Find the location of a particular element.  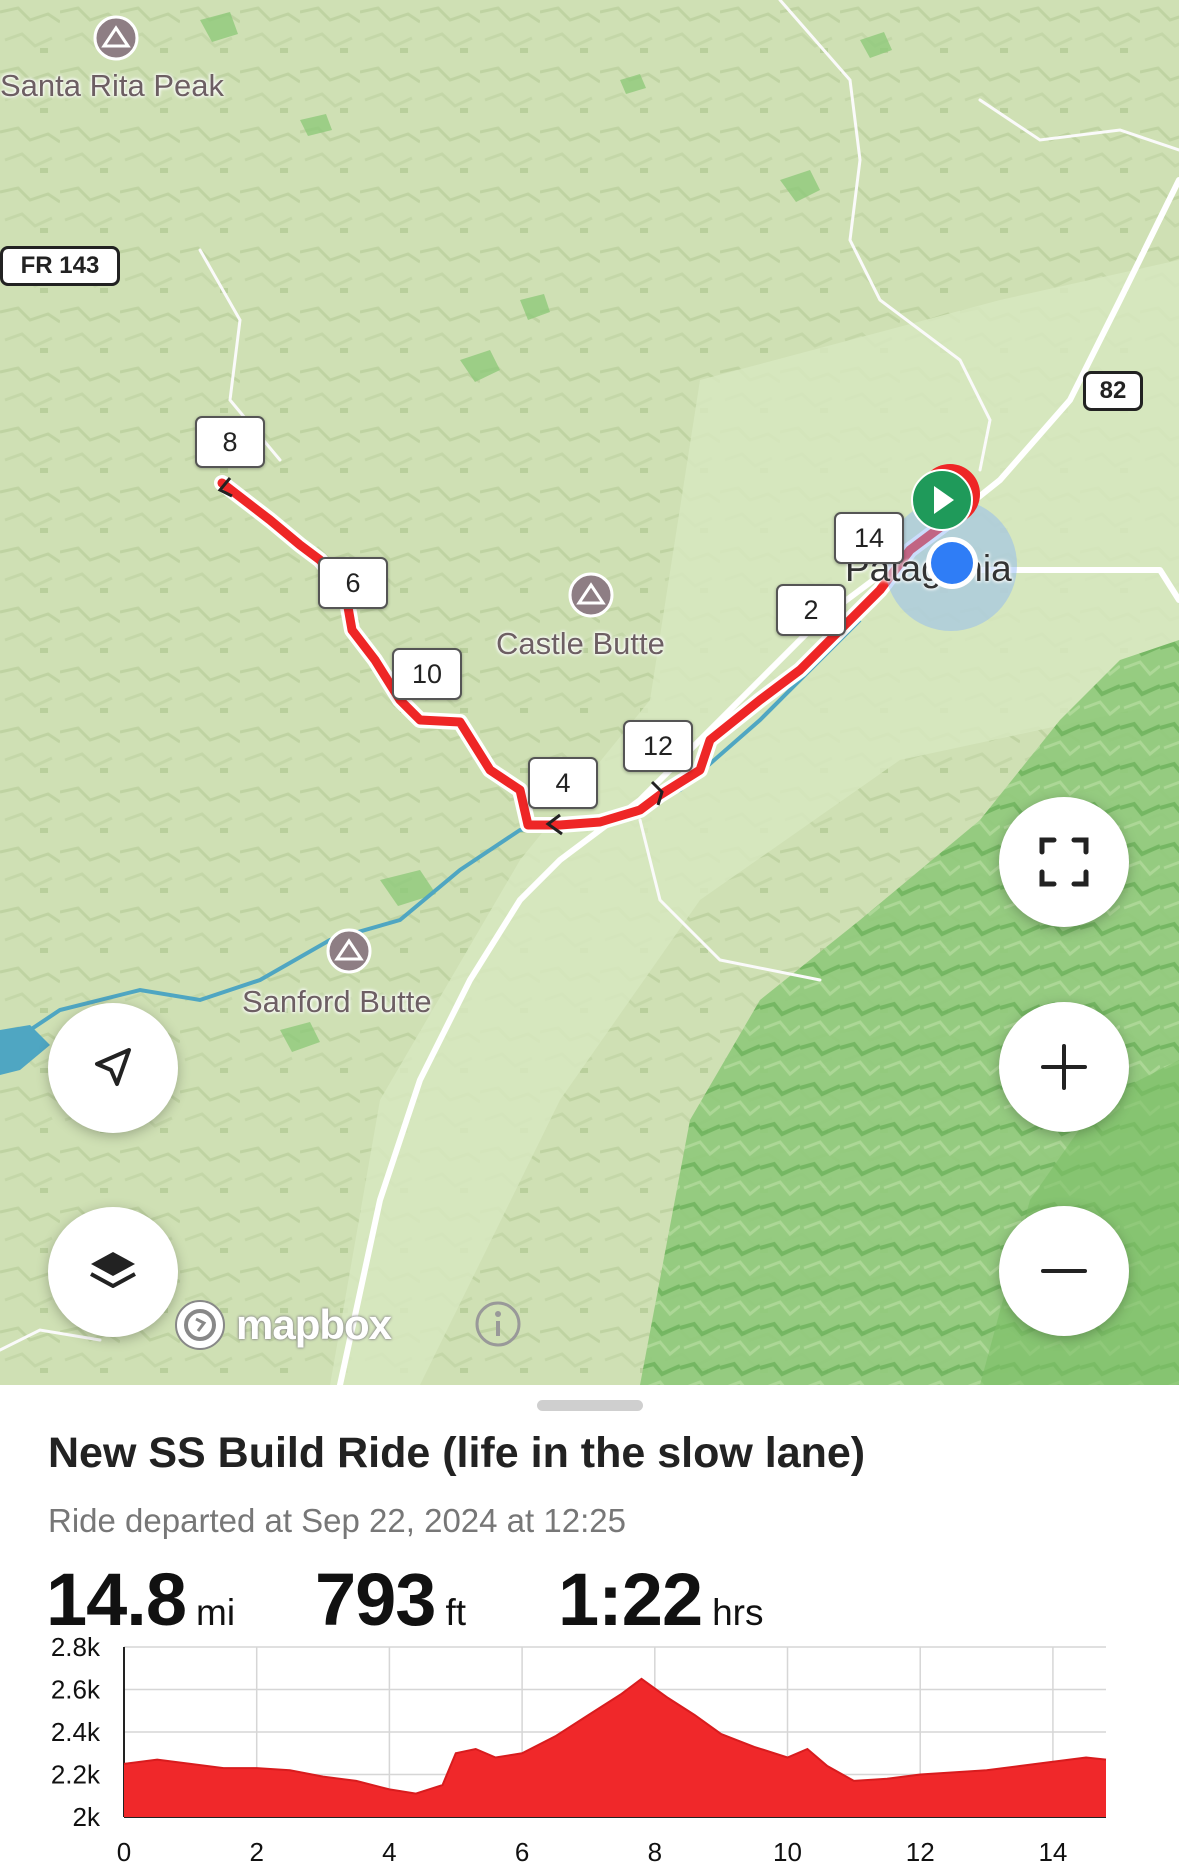

mile-marker: 8 is located at coordinates (230, 442).